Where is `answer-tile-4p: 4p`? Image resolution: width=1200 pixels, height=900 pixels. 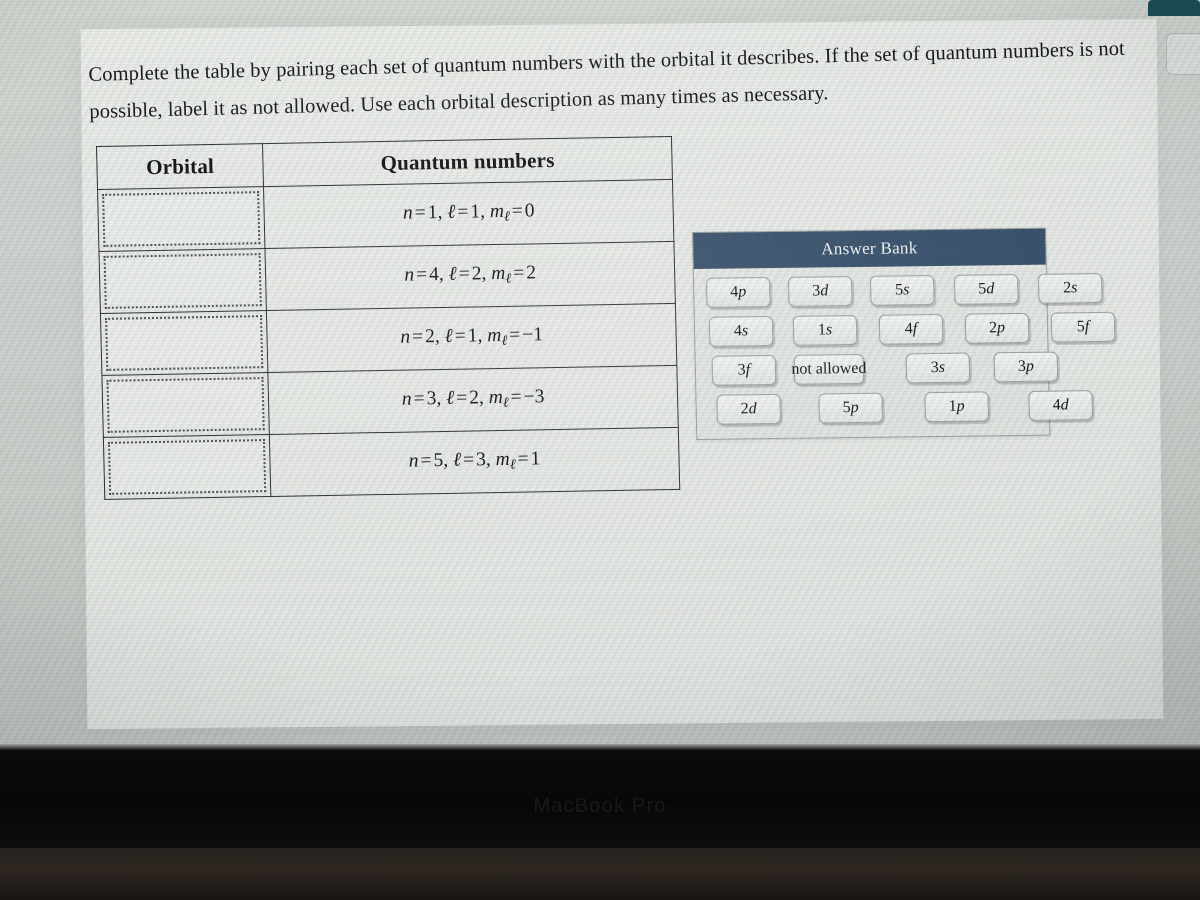
answer-tile-4p: 4p is located at coordinates (738, 292).